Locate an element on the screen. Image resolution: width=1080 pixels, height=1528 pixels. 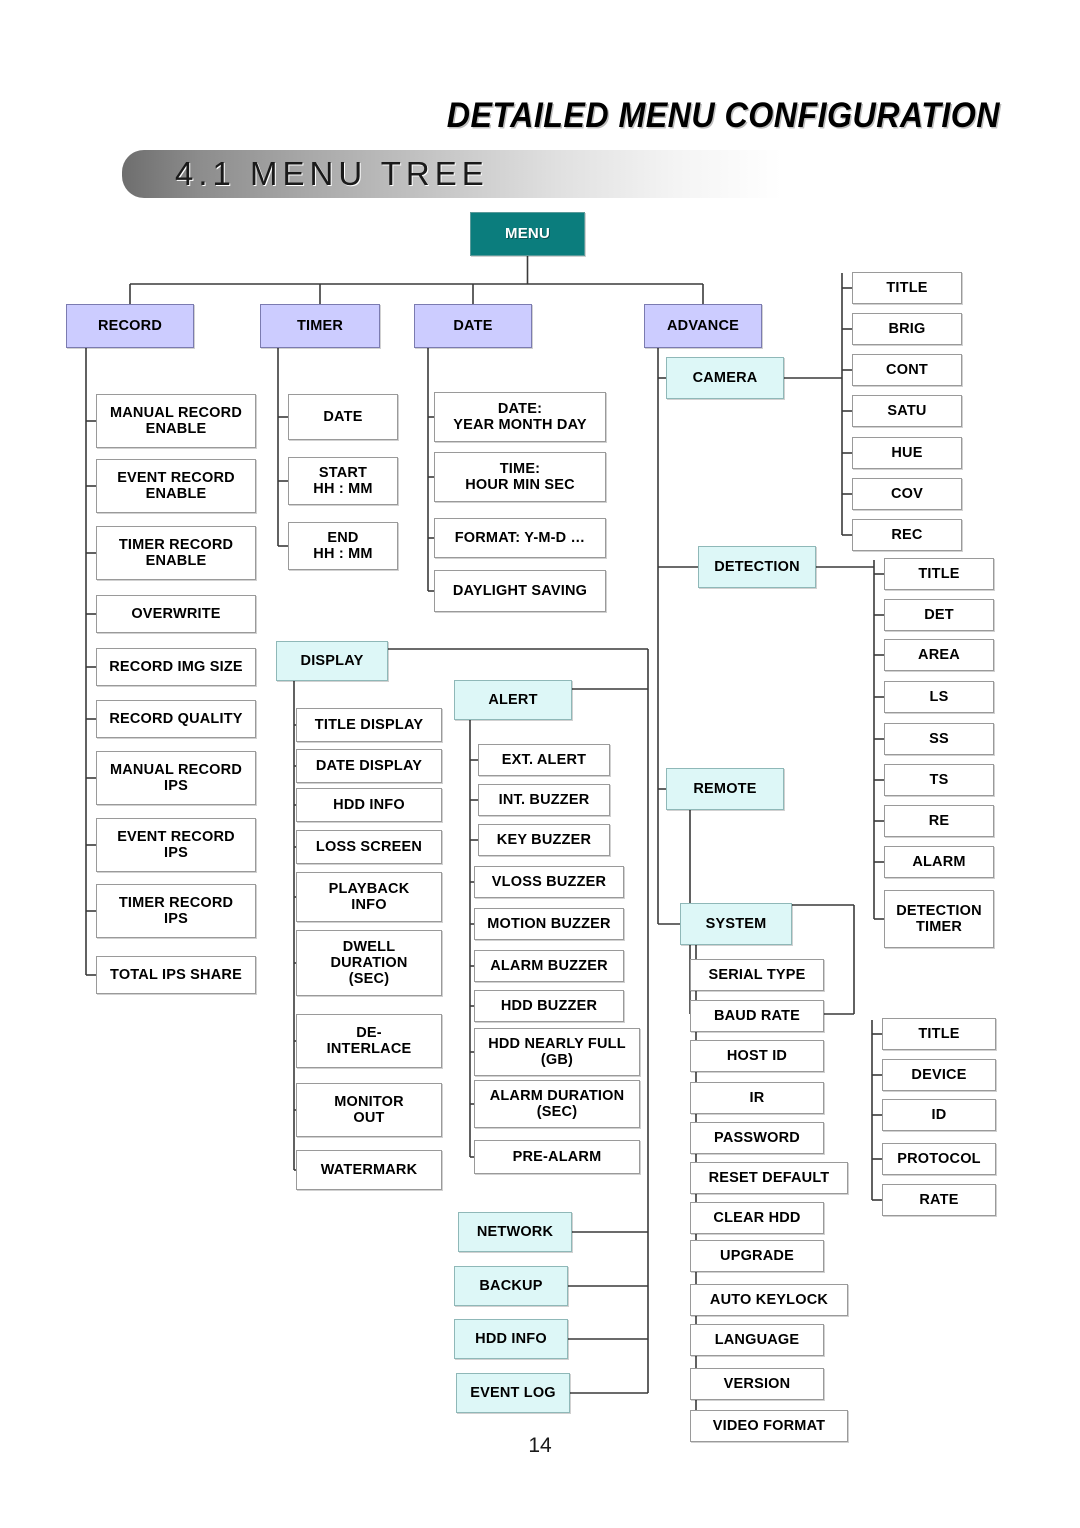
leaf-node-camera-children-cov: COV is located at coordinates (907, 494).